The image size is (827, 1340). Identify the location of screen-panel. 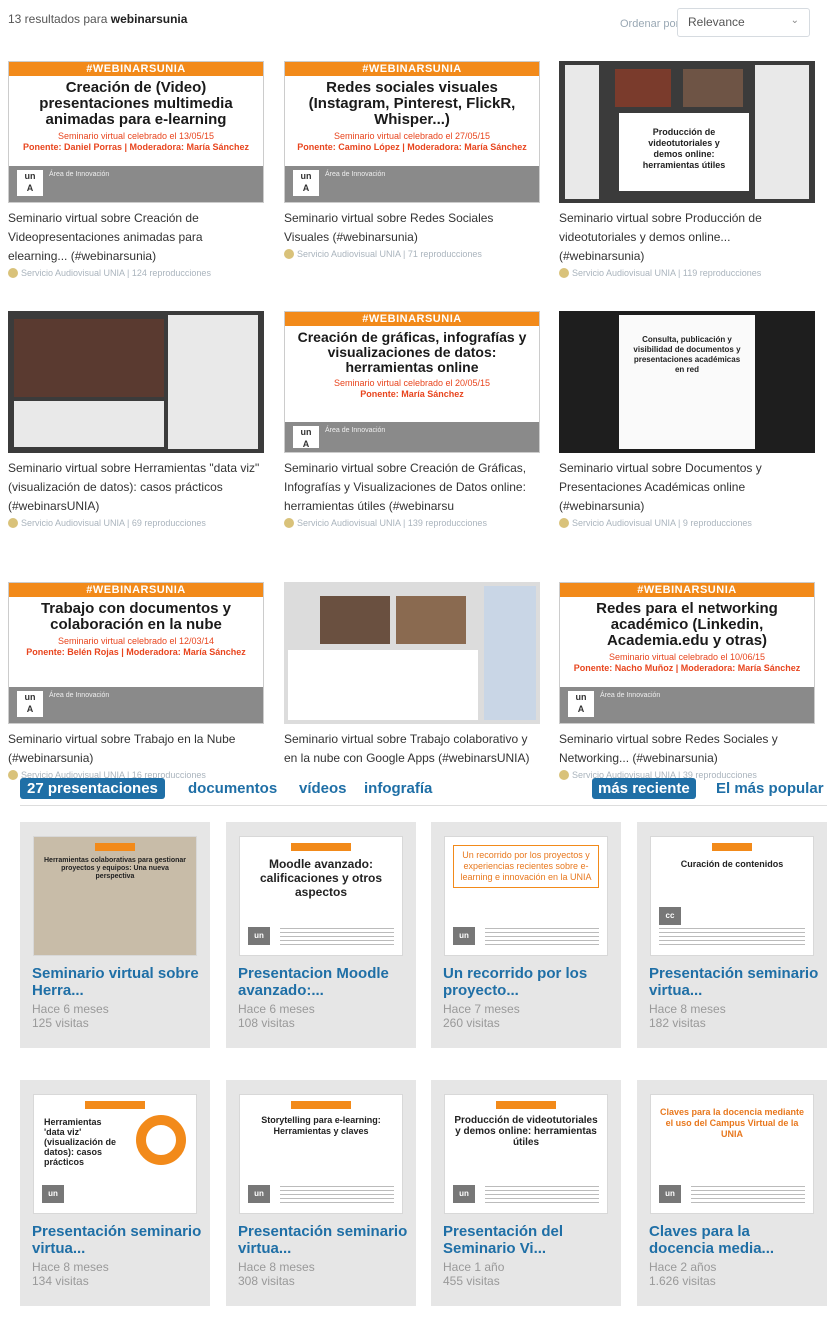
(782, 132).